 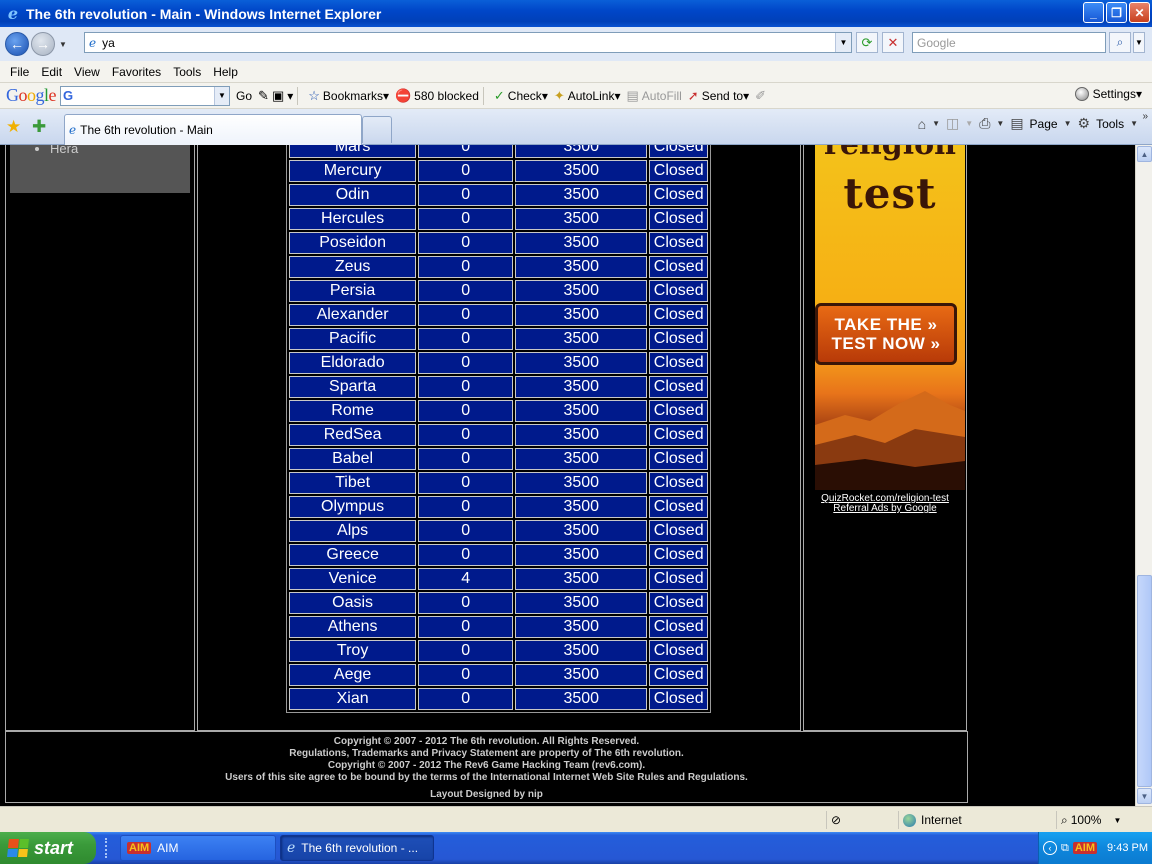 I want to click on table-row: Rome 0 3500 Closed, so click(x=498, y=411).